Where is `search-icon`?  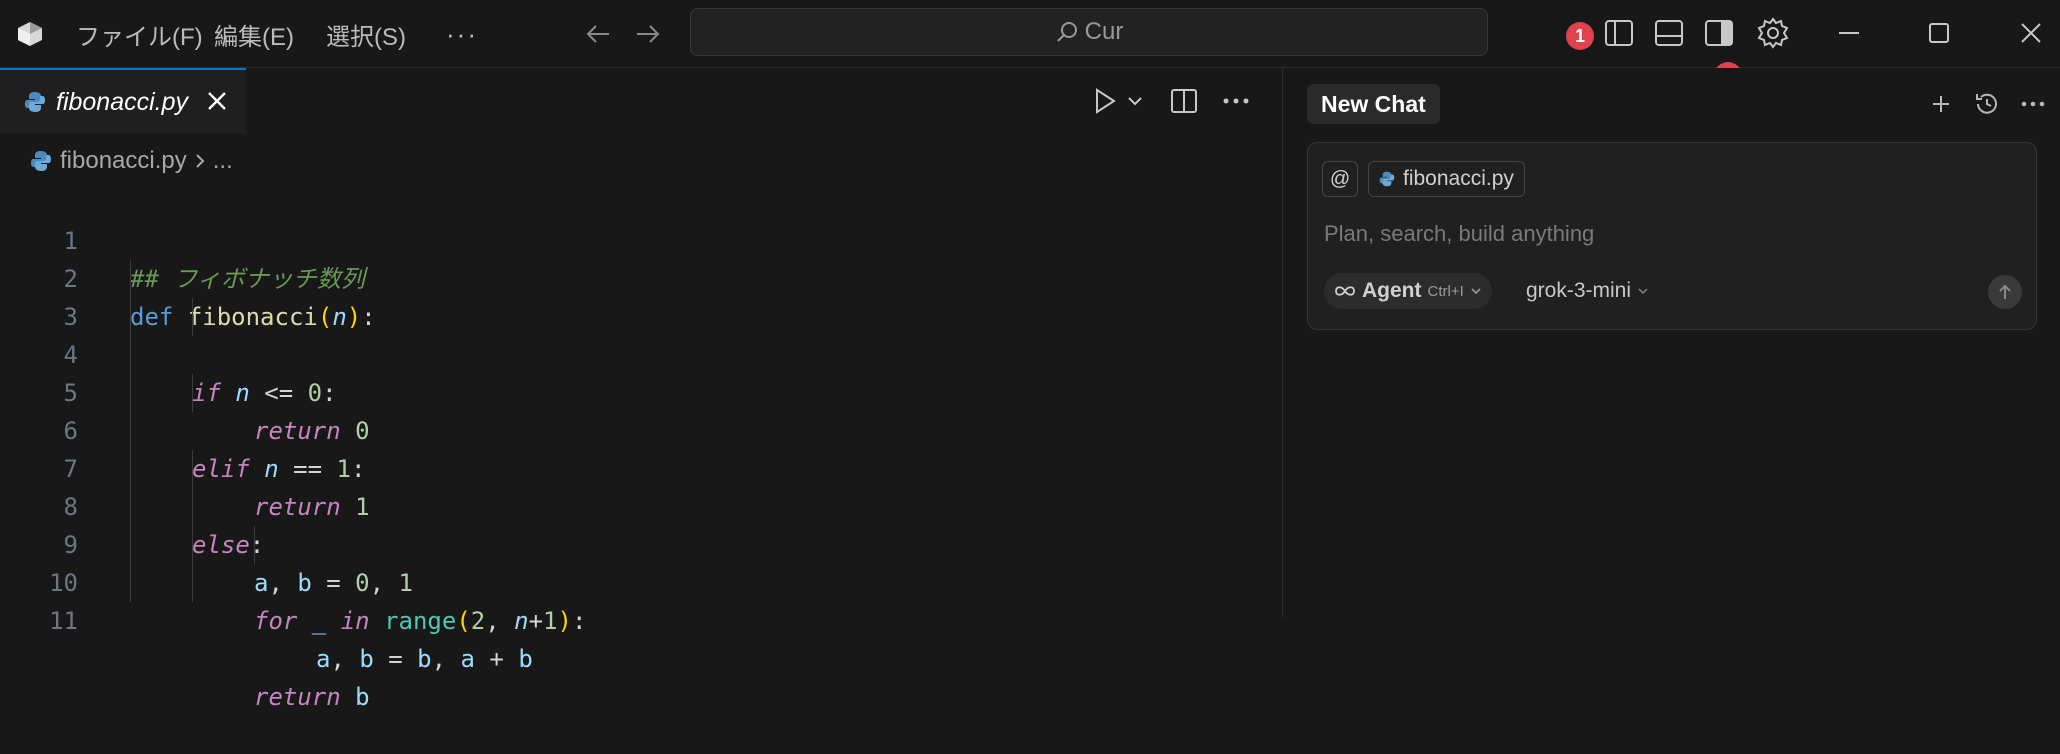 search-icon is located at coordinates (1067, 32).